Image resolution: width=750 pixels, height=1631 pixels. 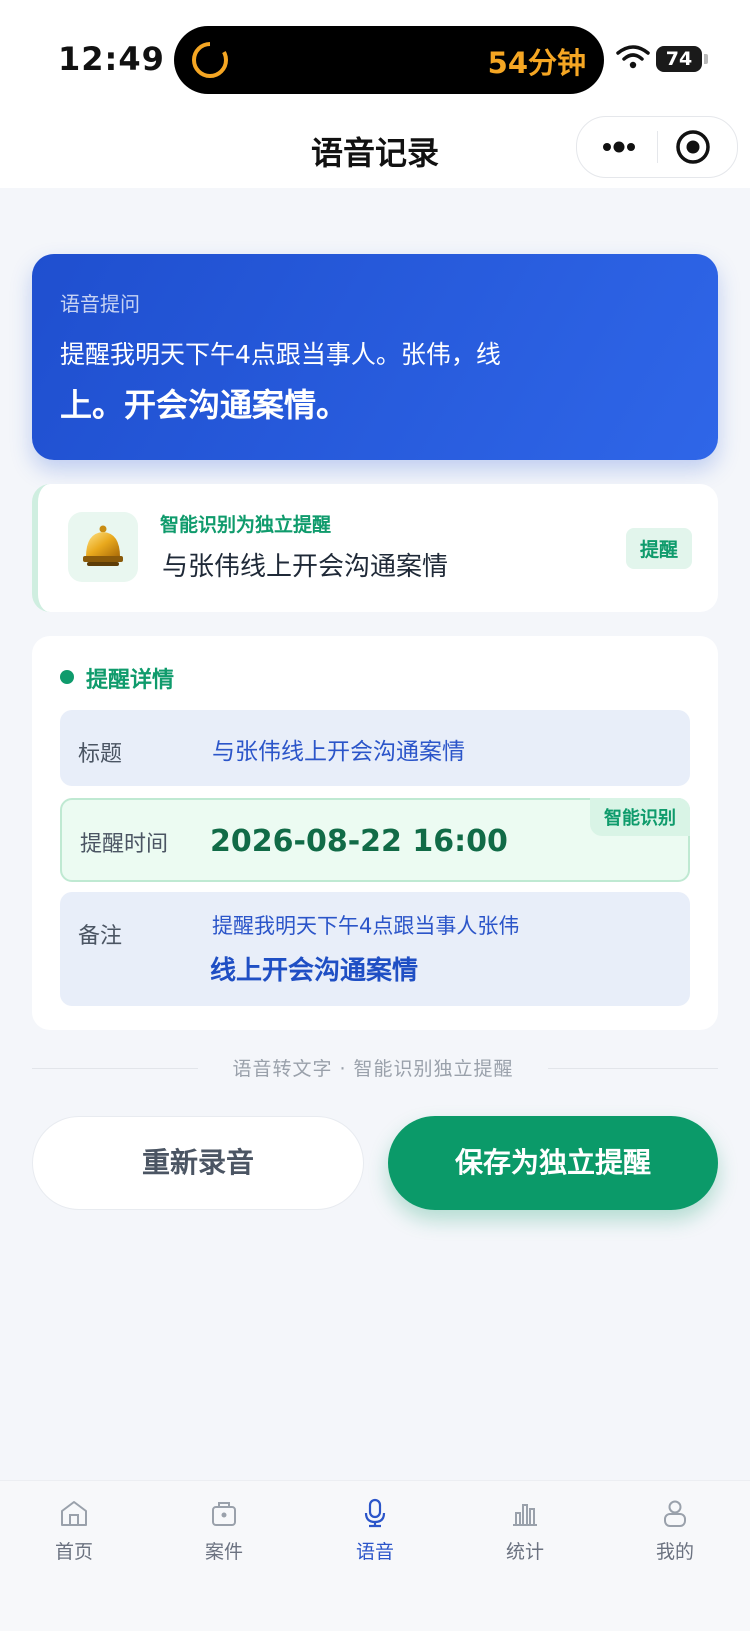 What do you see at coordinates (375, 150) in the screenshot?
I see `navigation-bar: 语音记录` at bounding box center [375, 150].